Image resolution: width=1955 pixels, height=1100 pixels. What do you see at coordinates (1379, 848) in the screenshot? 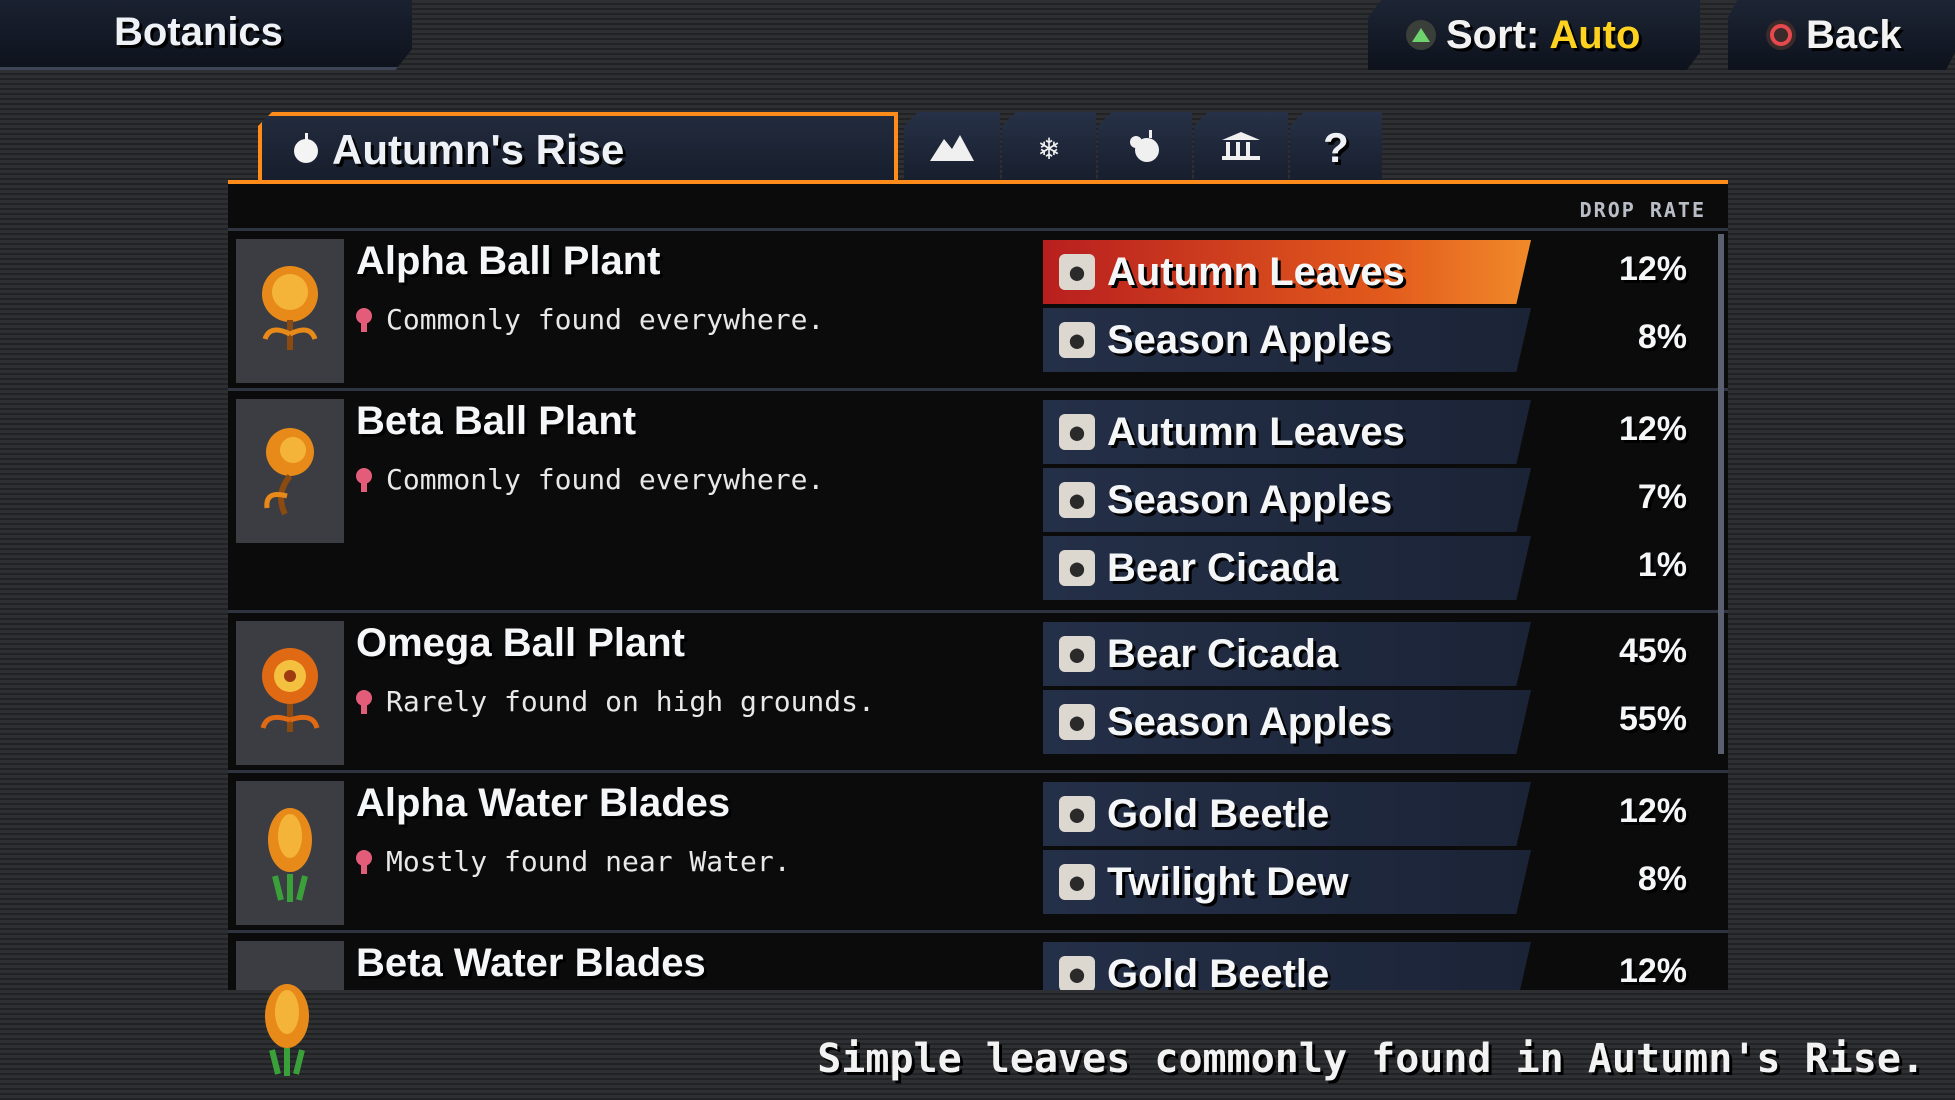
I see `drop-list: ● Gold Beetle 12% ● Twilight Dew 8%` at bounding box center [1379, 848].